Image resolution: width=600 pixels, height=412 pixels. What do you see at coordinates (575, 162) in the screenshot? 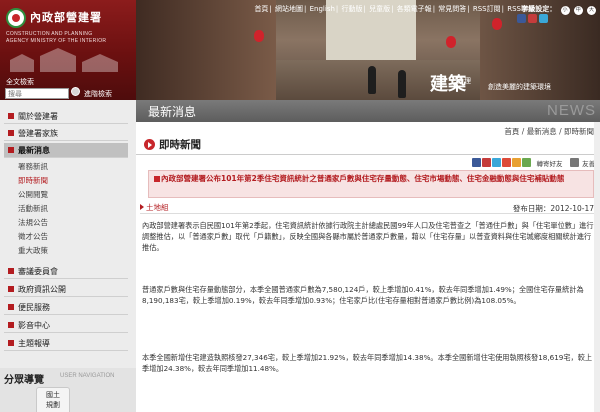
I see `print-icon` at bounding box center [575, 162].